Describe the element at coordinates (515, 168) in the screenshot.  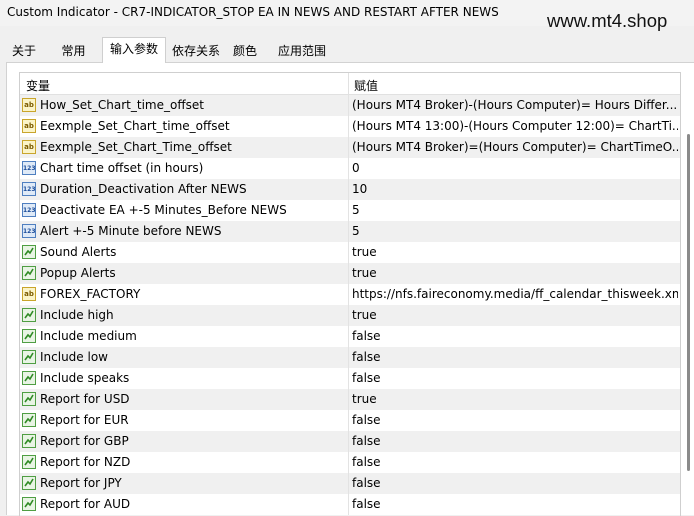
I see `variable-value: 0` at that location.